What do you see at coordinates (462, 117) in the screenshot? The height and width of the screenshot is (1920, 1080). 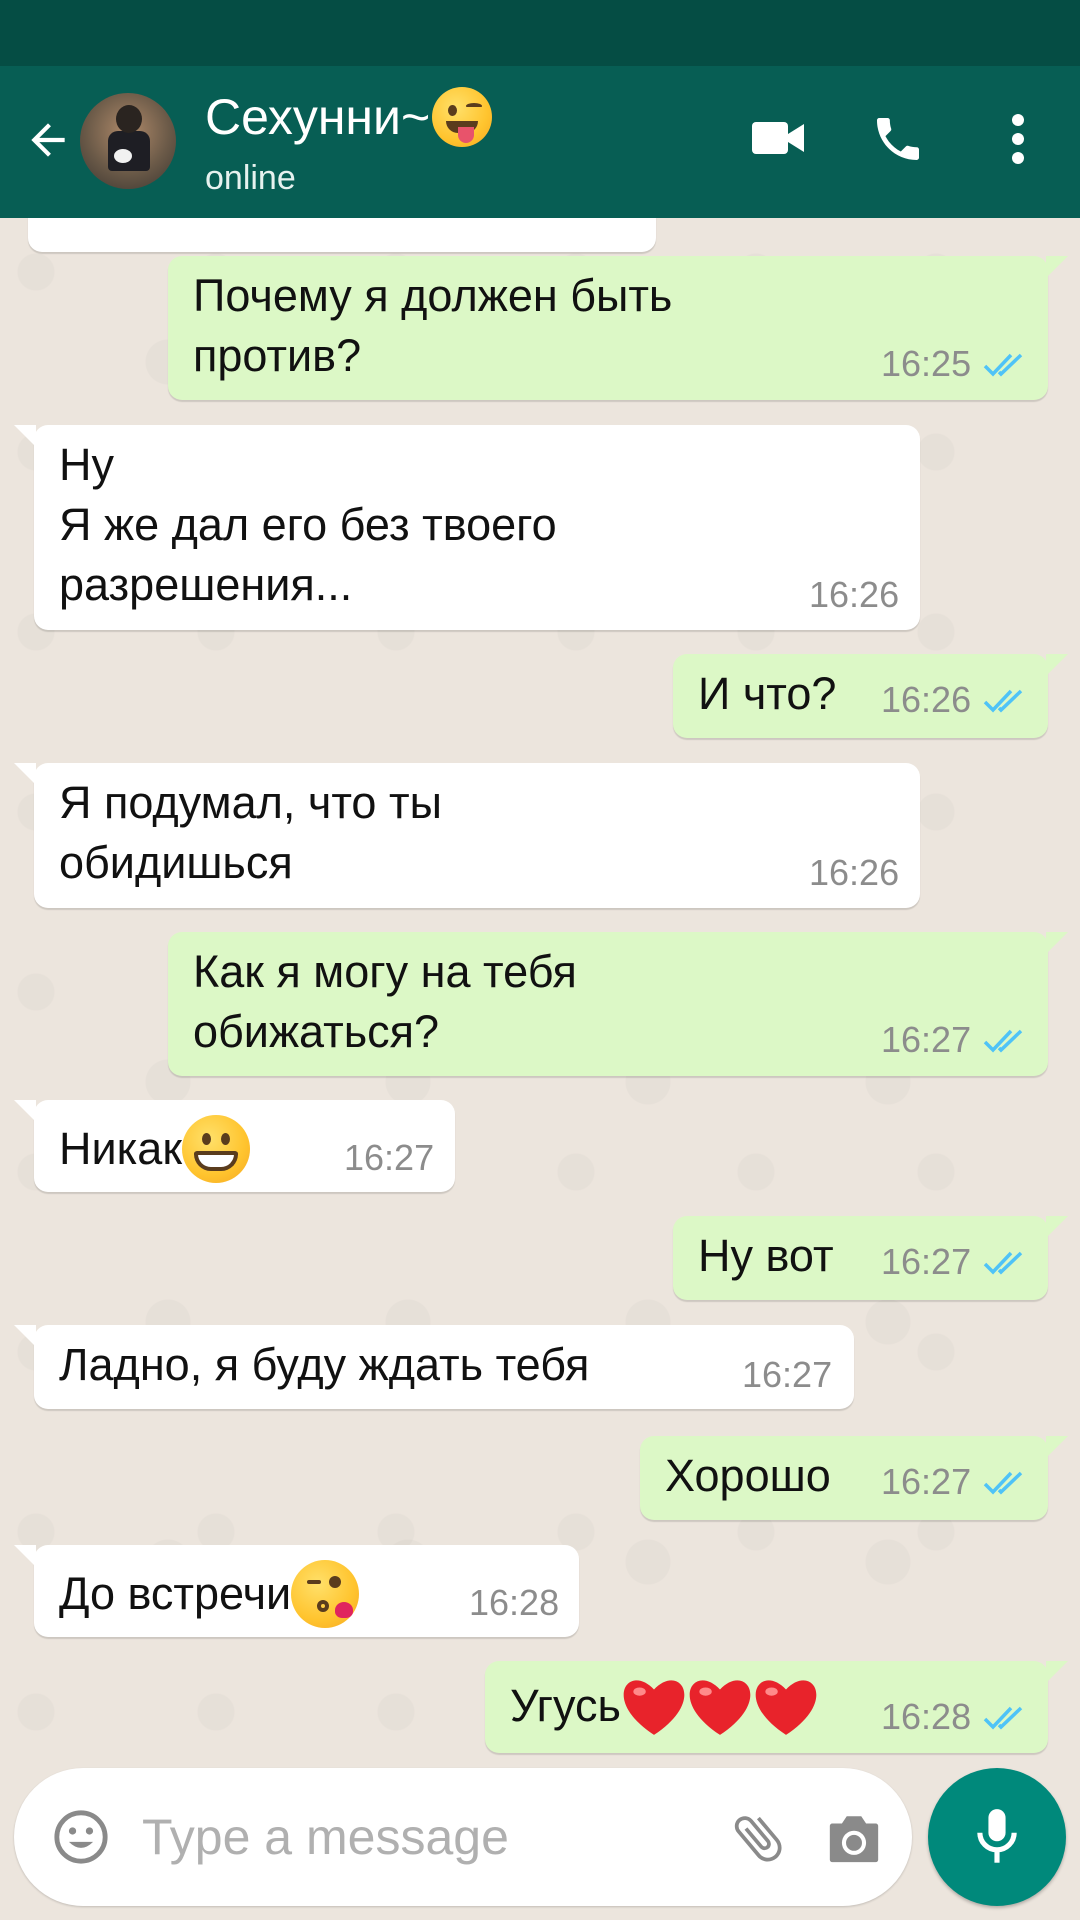 I see `winking-face-with-tongue-emoji` at bounding box center [462, 117].